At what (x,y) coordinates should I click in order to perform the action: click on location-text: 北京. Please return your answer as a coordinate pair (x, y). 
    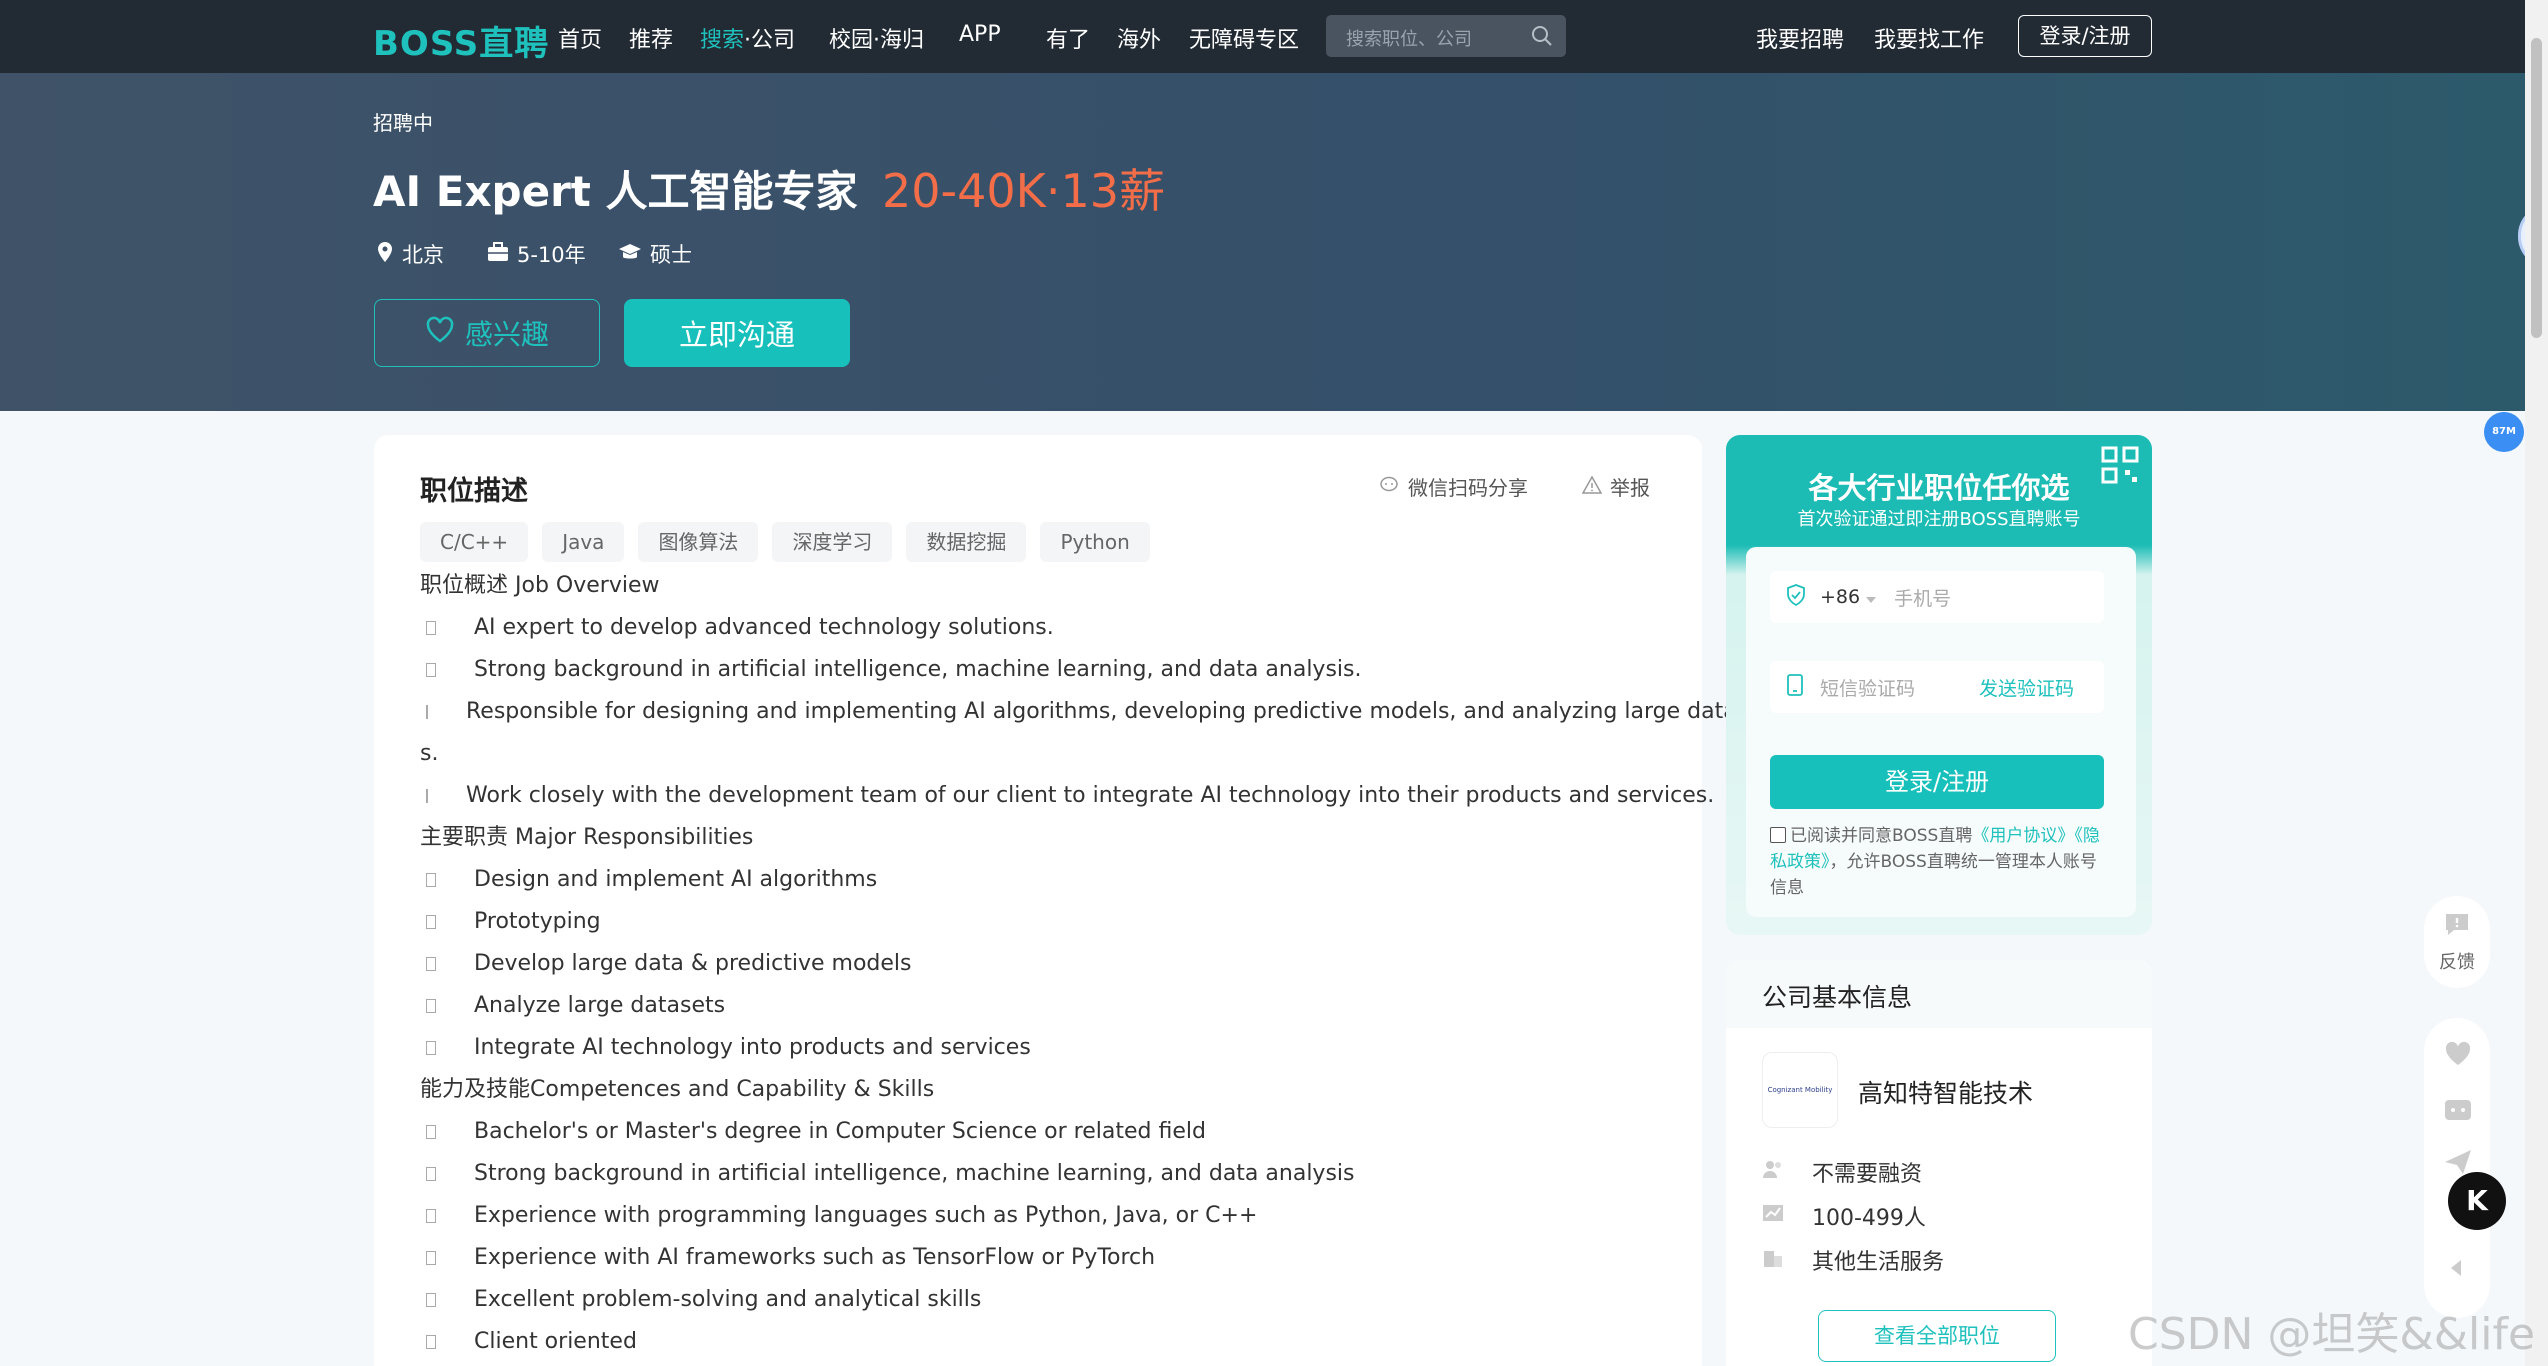
    Looking at the image, I should click on (423, 255).